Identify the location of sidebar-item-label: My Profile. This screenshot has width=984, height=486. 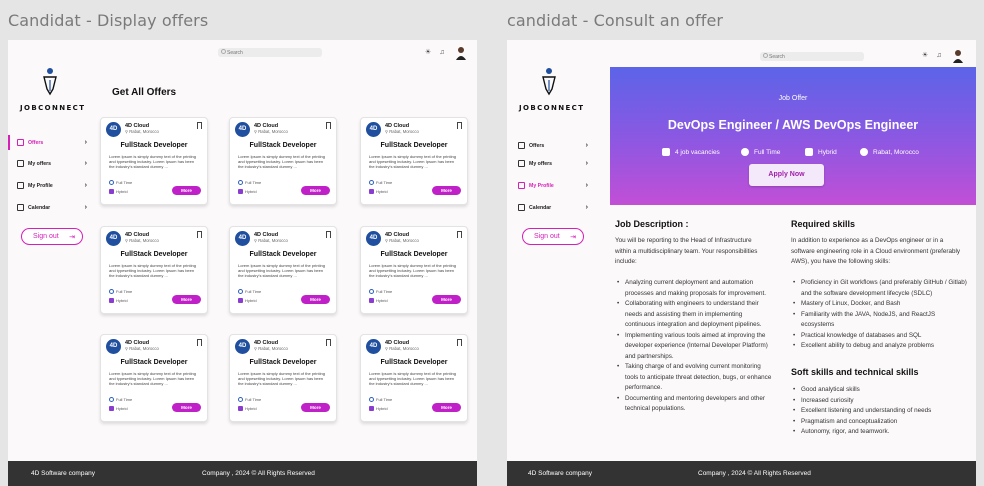
(40, 185).